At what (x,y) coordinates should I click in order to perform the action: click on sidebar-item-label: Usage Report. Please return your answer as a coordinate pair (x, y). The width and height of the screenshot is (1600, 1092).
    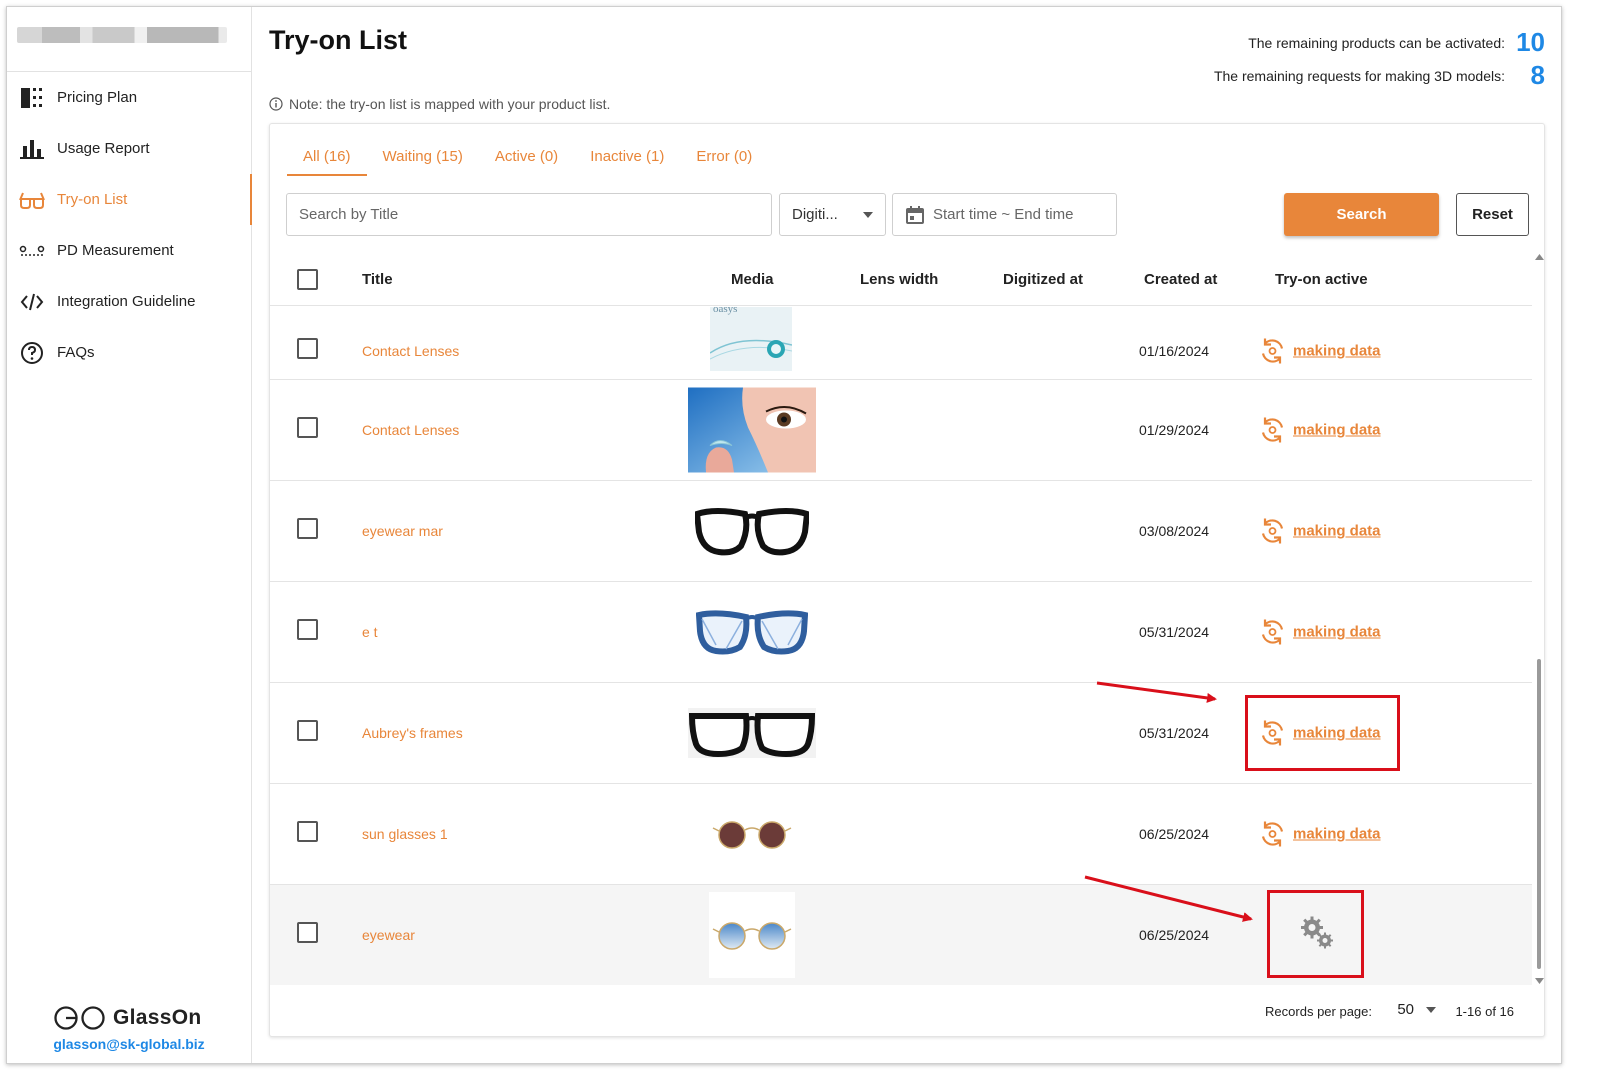
    Looking at the image, I should click on (103, 148).